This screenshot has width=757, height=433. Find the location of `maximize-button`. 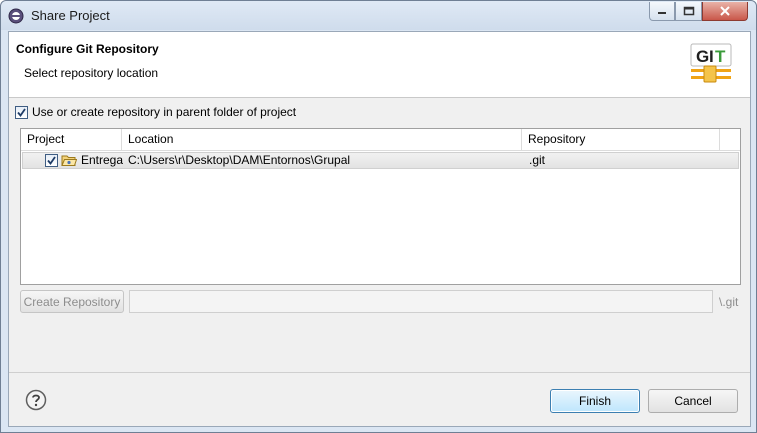

maximize-button is located at coordinates (688, 11).